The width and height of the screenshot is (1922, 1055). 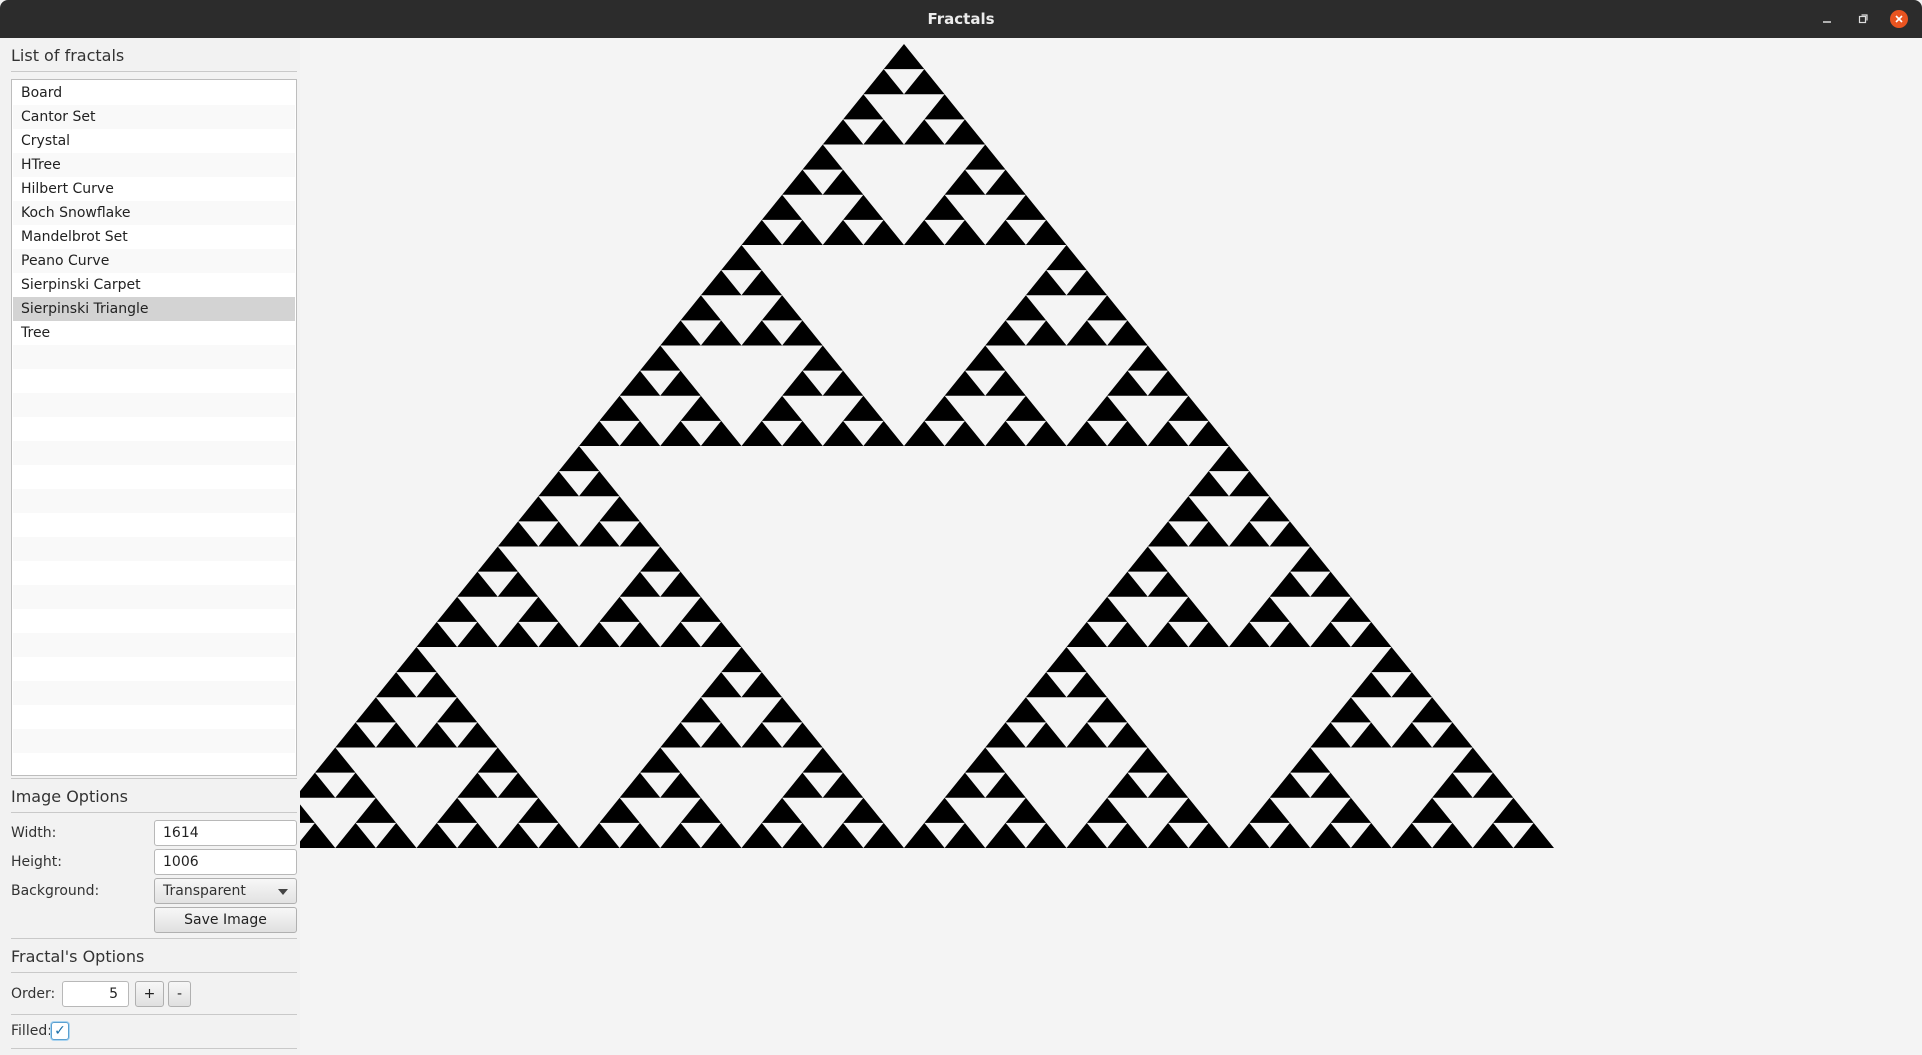 What do you see at coordinates (154, 261) in the screenshot?
I see `list-item: Peano Curve` at bounding box center [154, 261].